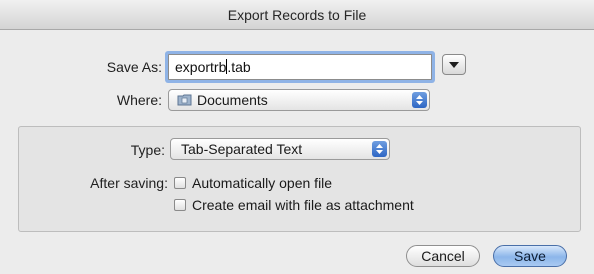 This screenshot has width=594, height=274. Describe the element at coordinates (530, 256) in the screenshot. I see `save-button: Save` at that location.